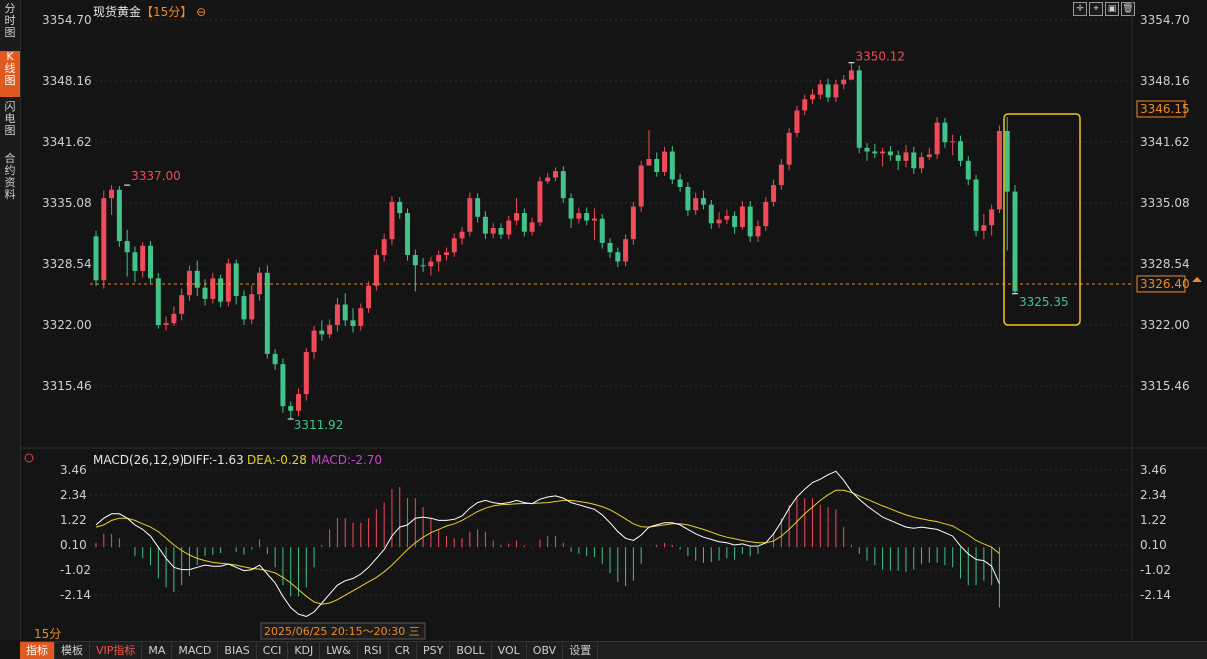 The height and width of the screenshot is (659, 1207). What do you see at coordinates (29, 458) in the screenshot?
I see `settings-icon` at bounding box center [29, 458].